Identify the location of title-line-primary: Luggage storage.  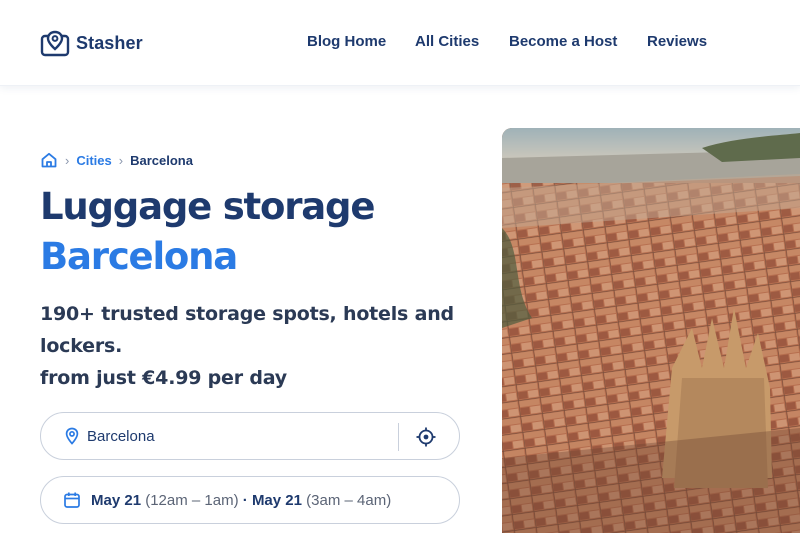
(207, 206).